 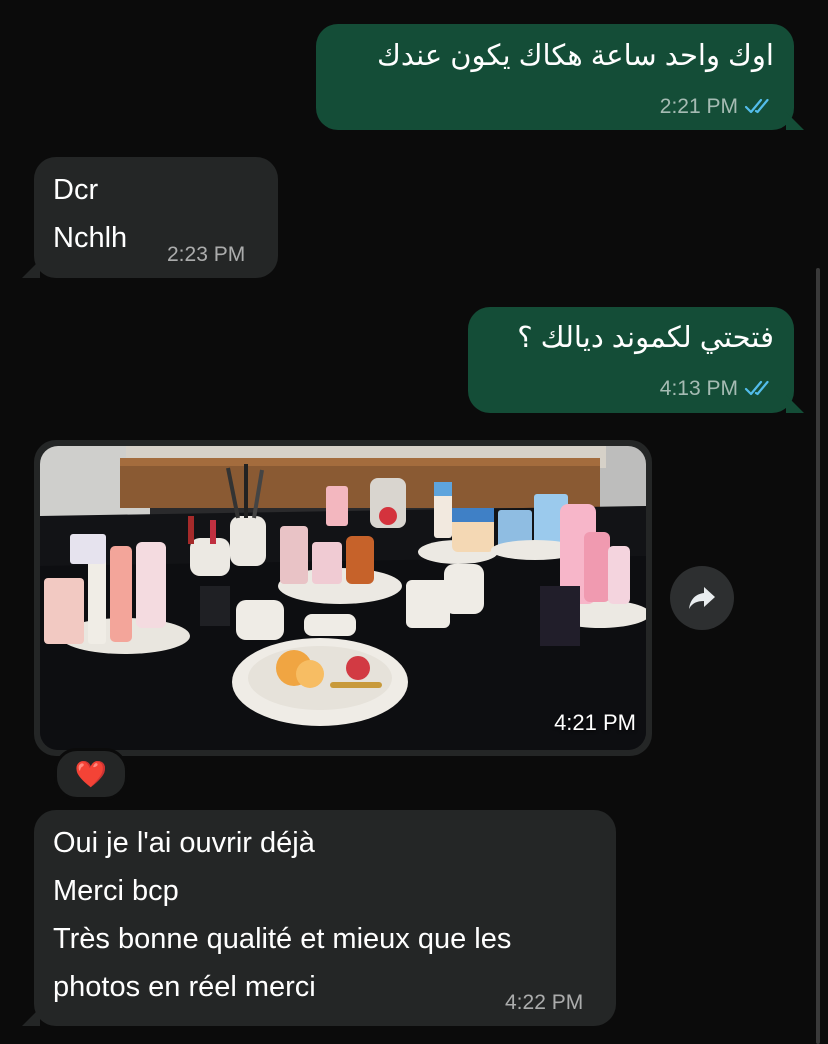 What do you see at coordinates (90, 238) in the screenshot?
I see `message-line-2: Nchlh` at bounding box center [90, 238].